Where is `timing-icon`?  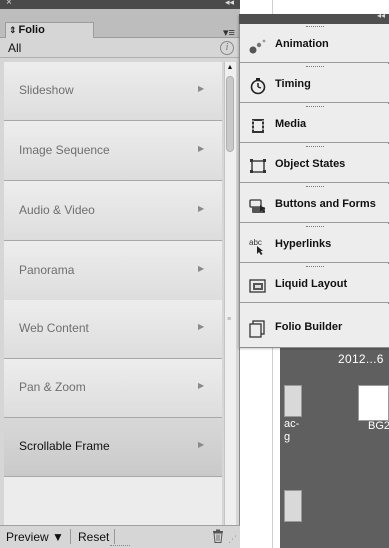
timing-icon is located at coordinates (258, 86).